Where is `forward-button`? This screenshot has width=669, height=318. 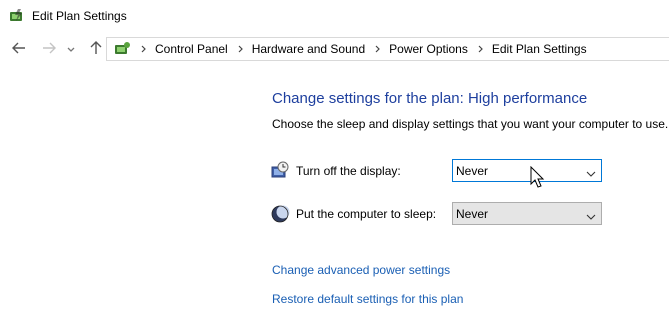
forward-button is located at coordinates (49, 49).